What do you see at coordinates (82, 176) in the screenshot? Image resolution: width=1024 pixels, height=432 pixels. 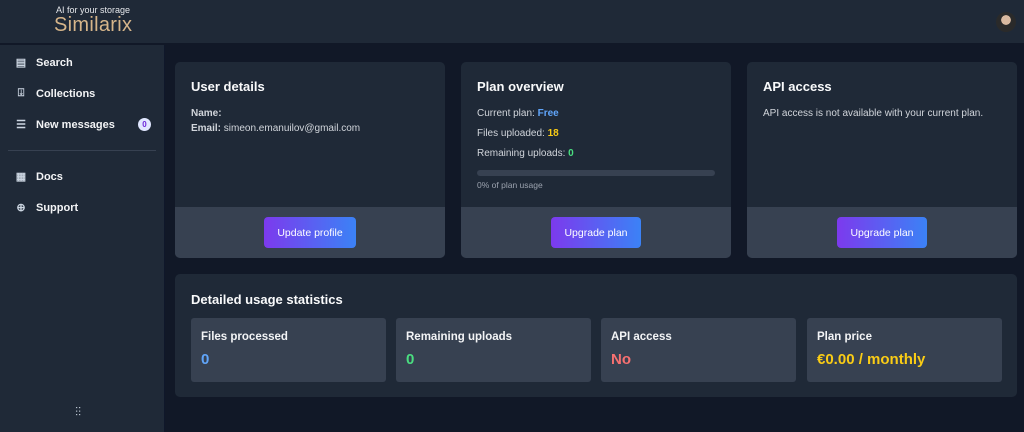 I see `sidebar-item-docs: ▦ Docs` at bounding box center [82, 176].